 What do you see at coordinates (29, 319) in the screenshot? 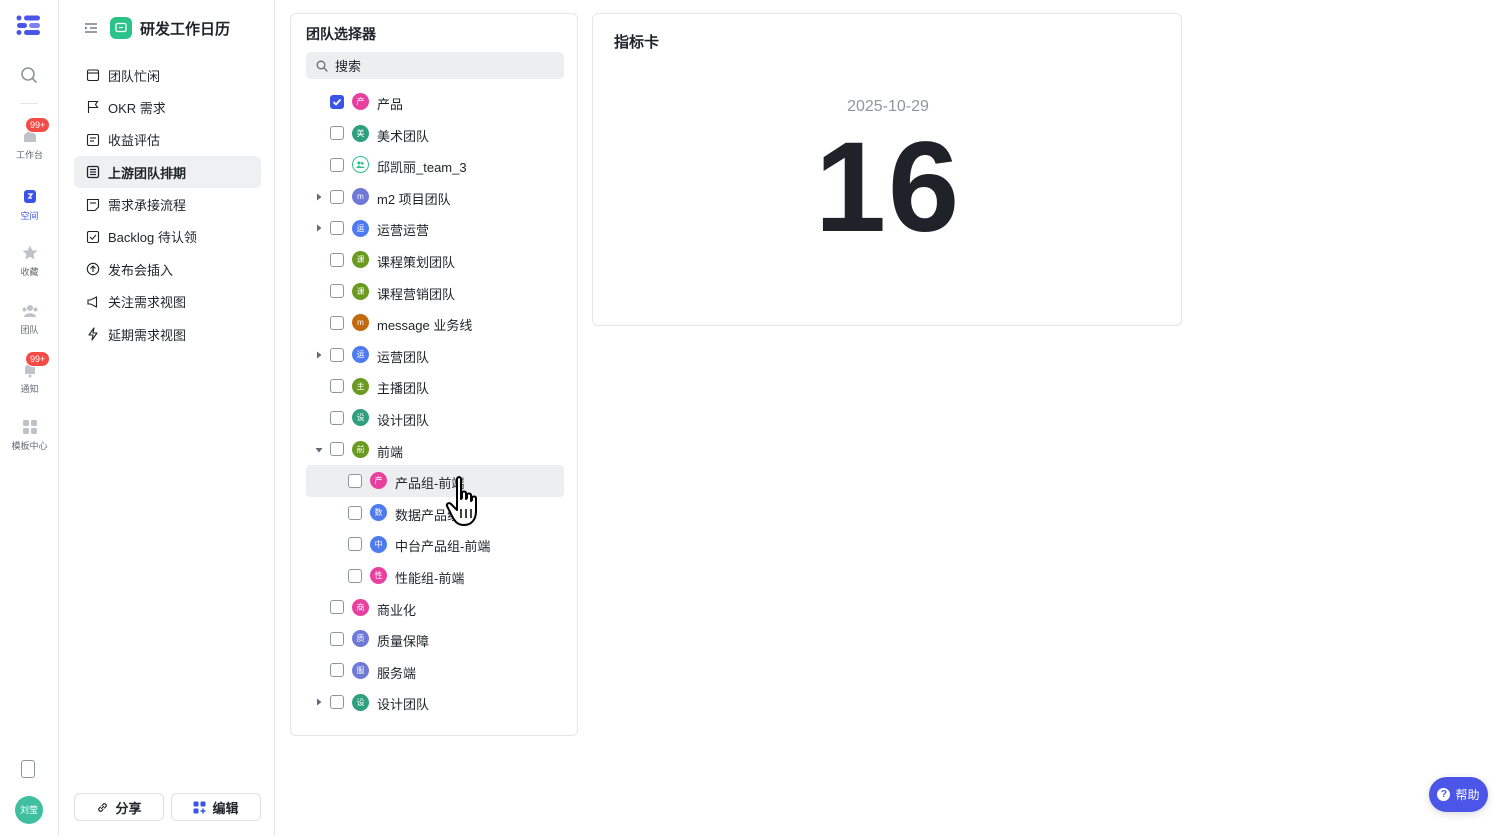
I see `rail-item-team: 团队` at bounding box center [29, 319].